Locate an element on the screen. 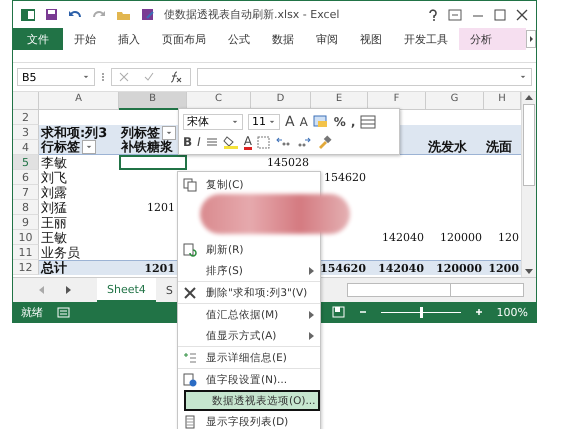  shrink-font-button: A is located at coordinates (304, 122).